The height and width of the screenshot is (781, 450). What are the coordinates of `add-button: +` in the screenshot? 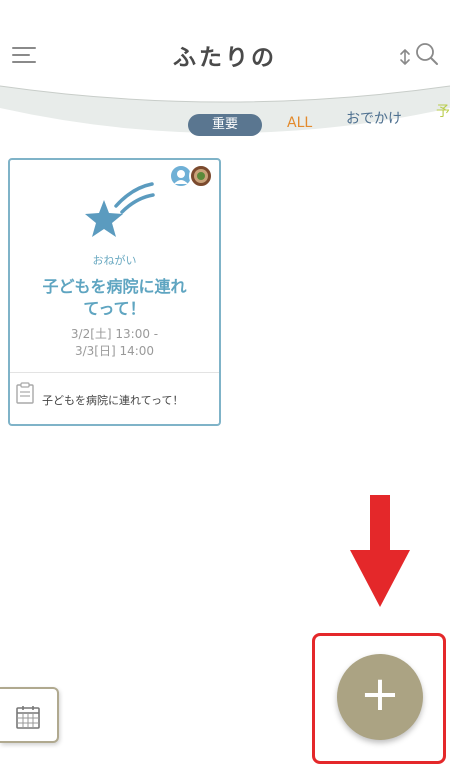 It's located at (380, 697).